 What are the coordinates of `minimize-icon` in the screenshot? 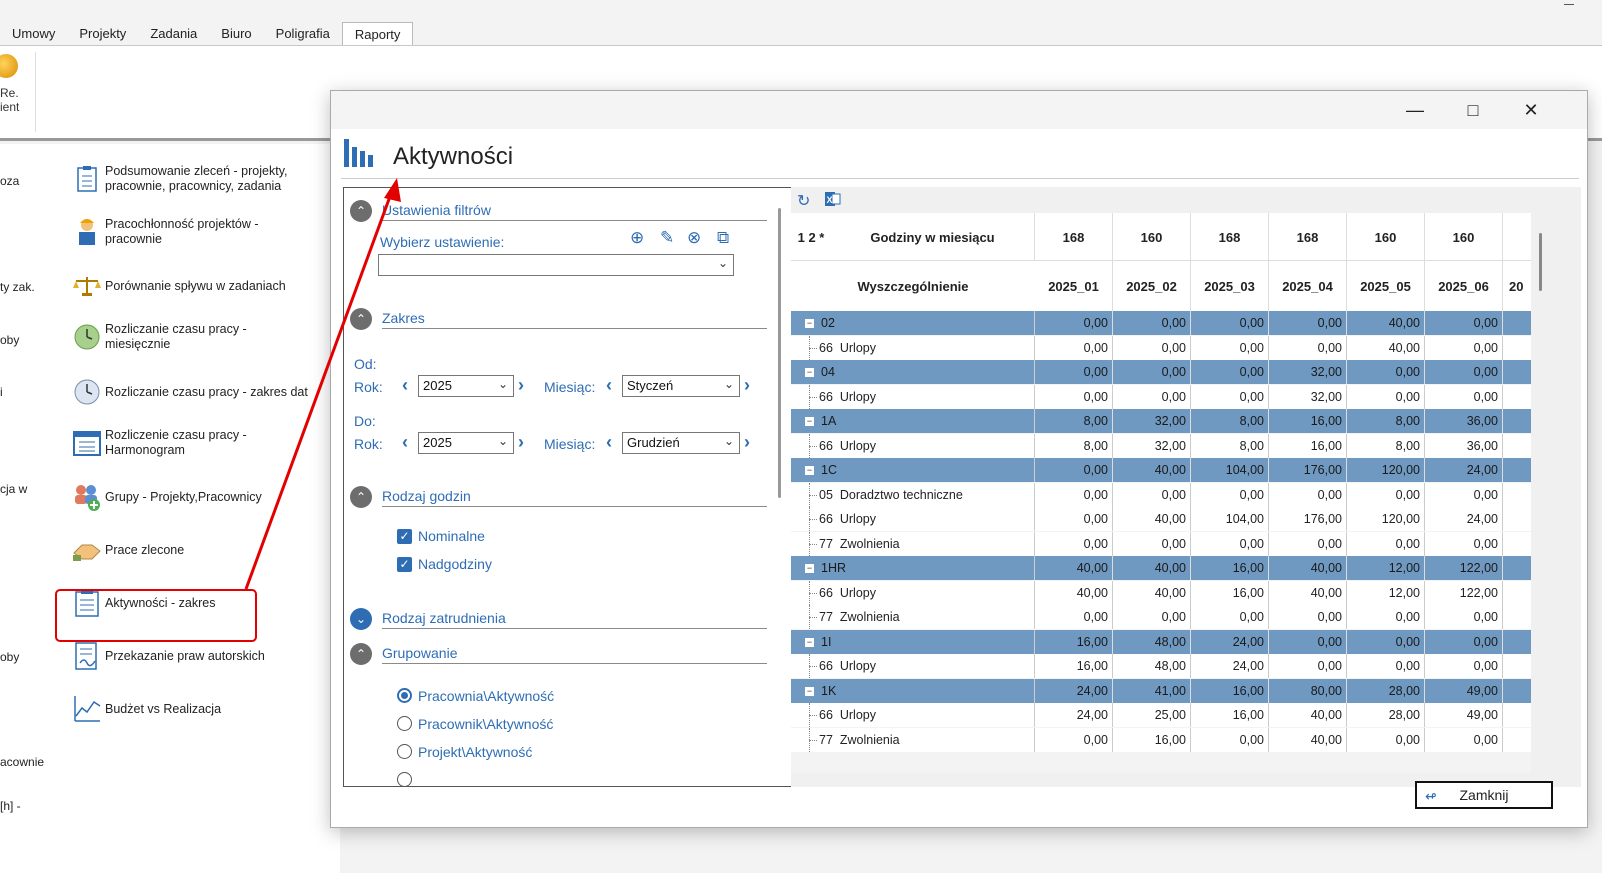 It's located at (1569, 4).